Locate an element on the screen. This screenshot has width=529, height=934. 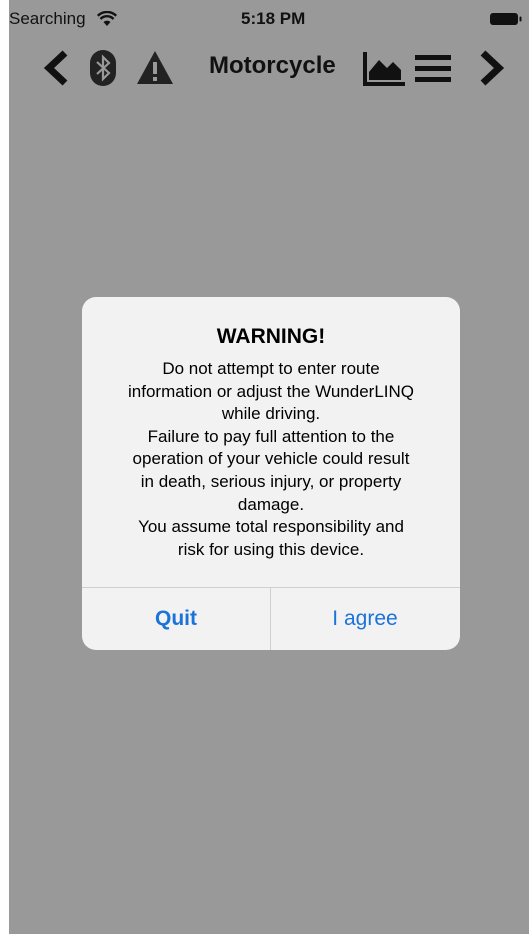
battery-icon is located at coordinates (506, 19).